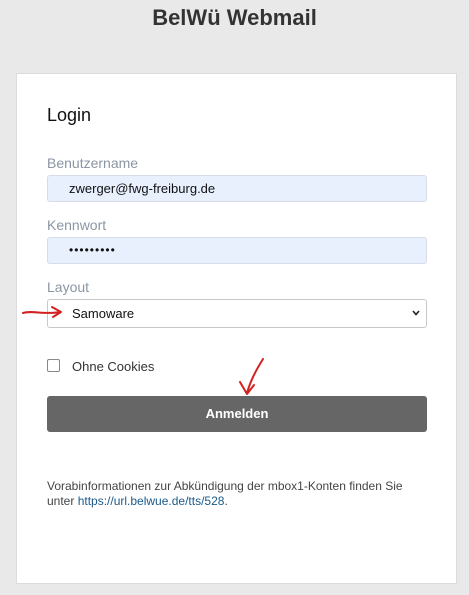 This screenshot has width=469, height=595. What do you see at coordinates (77, 225) in the screenshot?
I see `password-label: Kennwort` at bounding box center [77, 225].